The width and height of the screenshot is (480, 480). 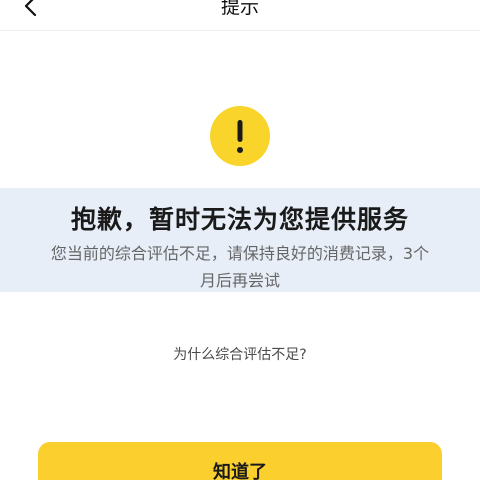 I want to click on exclamation-icon, so click(x=240, y=136).